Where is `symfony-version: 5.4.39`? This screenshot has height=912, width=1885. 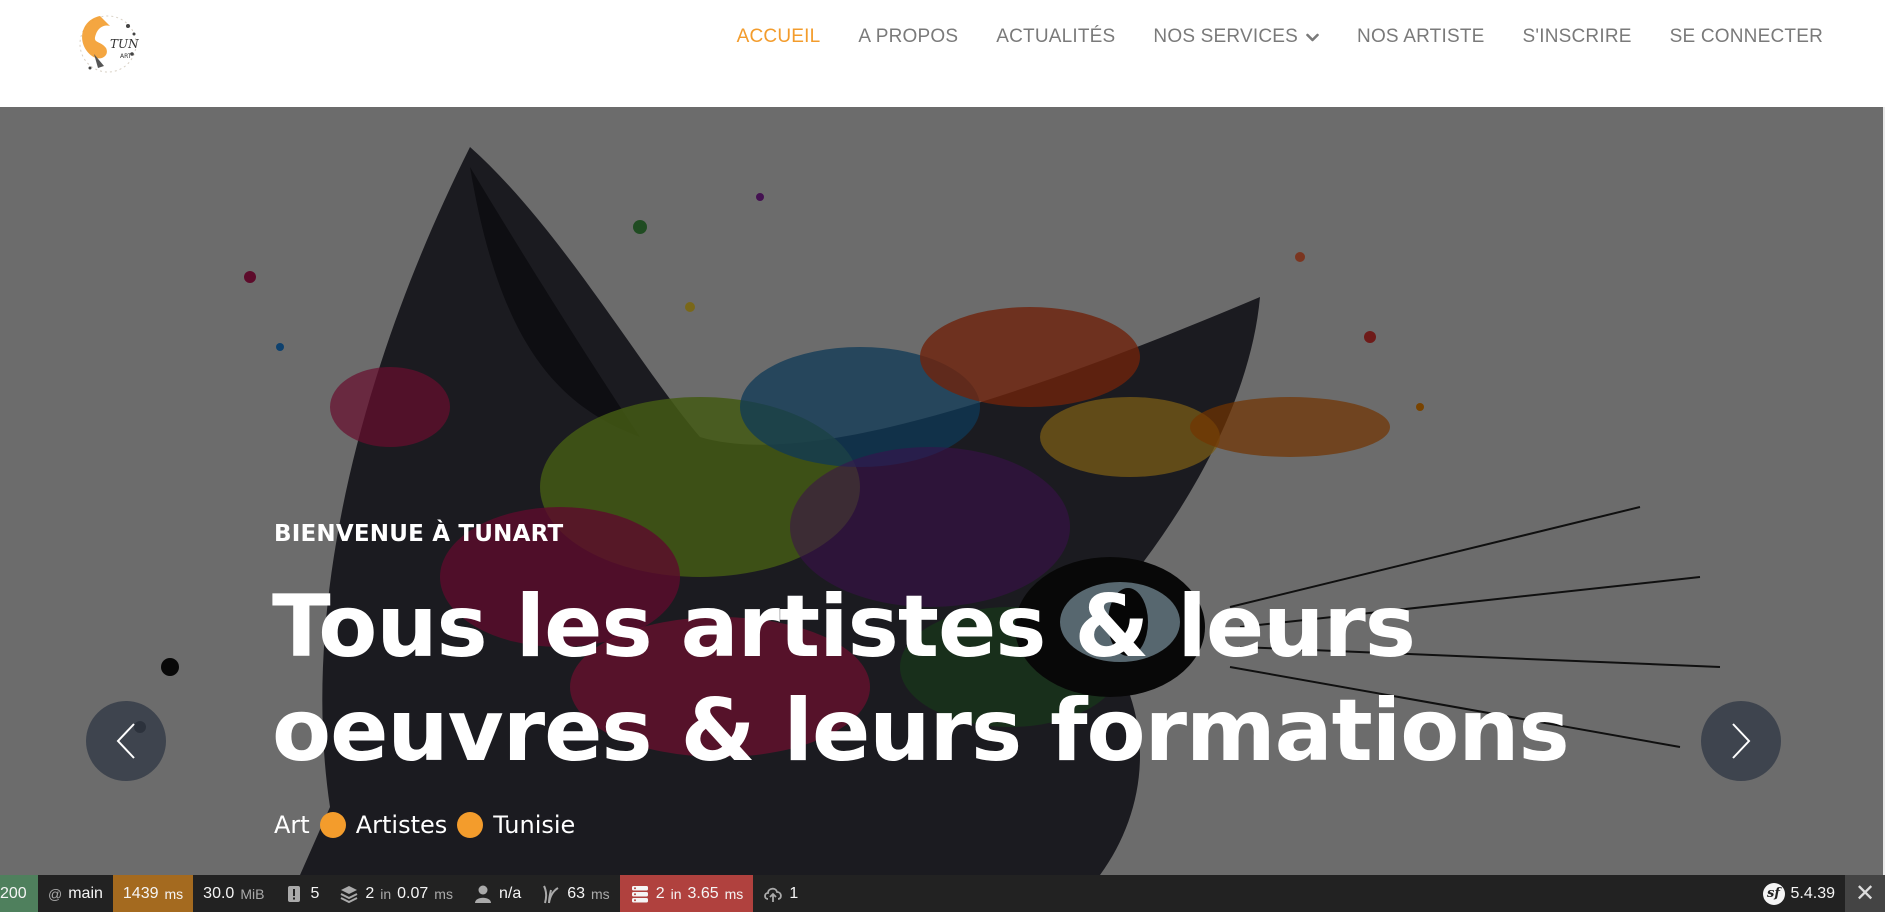 symfony-version: 5.4.39 is located at coordinates (1812, 893).